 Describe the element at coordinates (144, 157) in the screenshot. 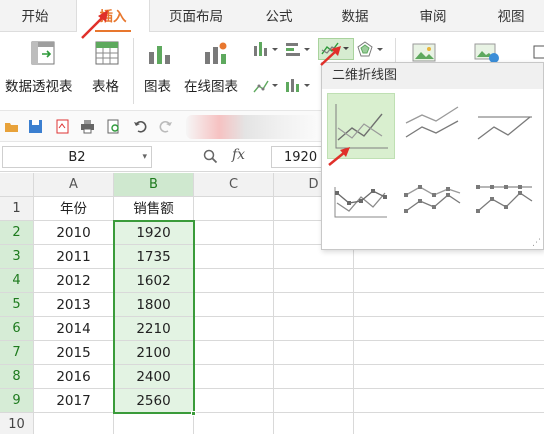

I see `chevron-down-icon: ▾` at that location.